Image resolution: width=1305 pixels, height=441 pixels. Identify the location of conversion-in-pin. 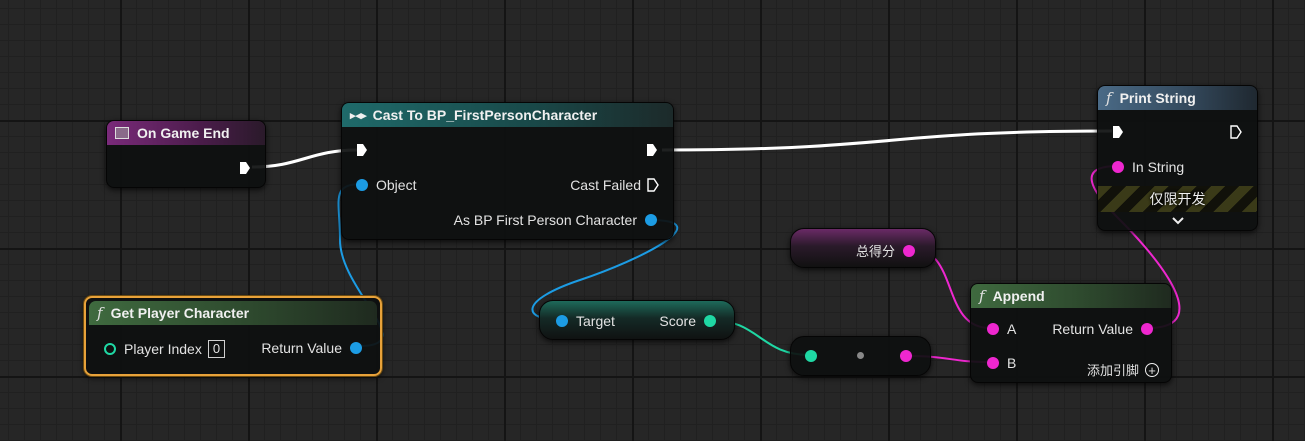
(811, 356).